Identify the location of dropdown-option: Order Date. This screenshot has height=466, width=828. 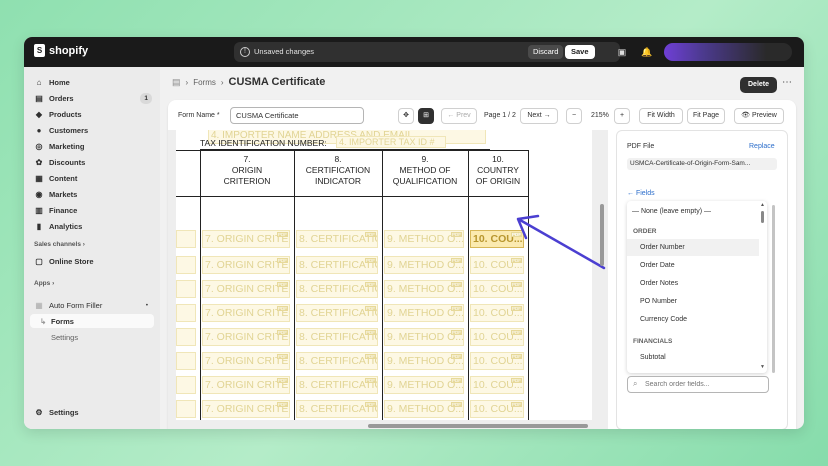
(693, 265).